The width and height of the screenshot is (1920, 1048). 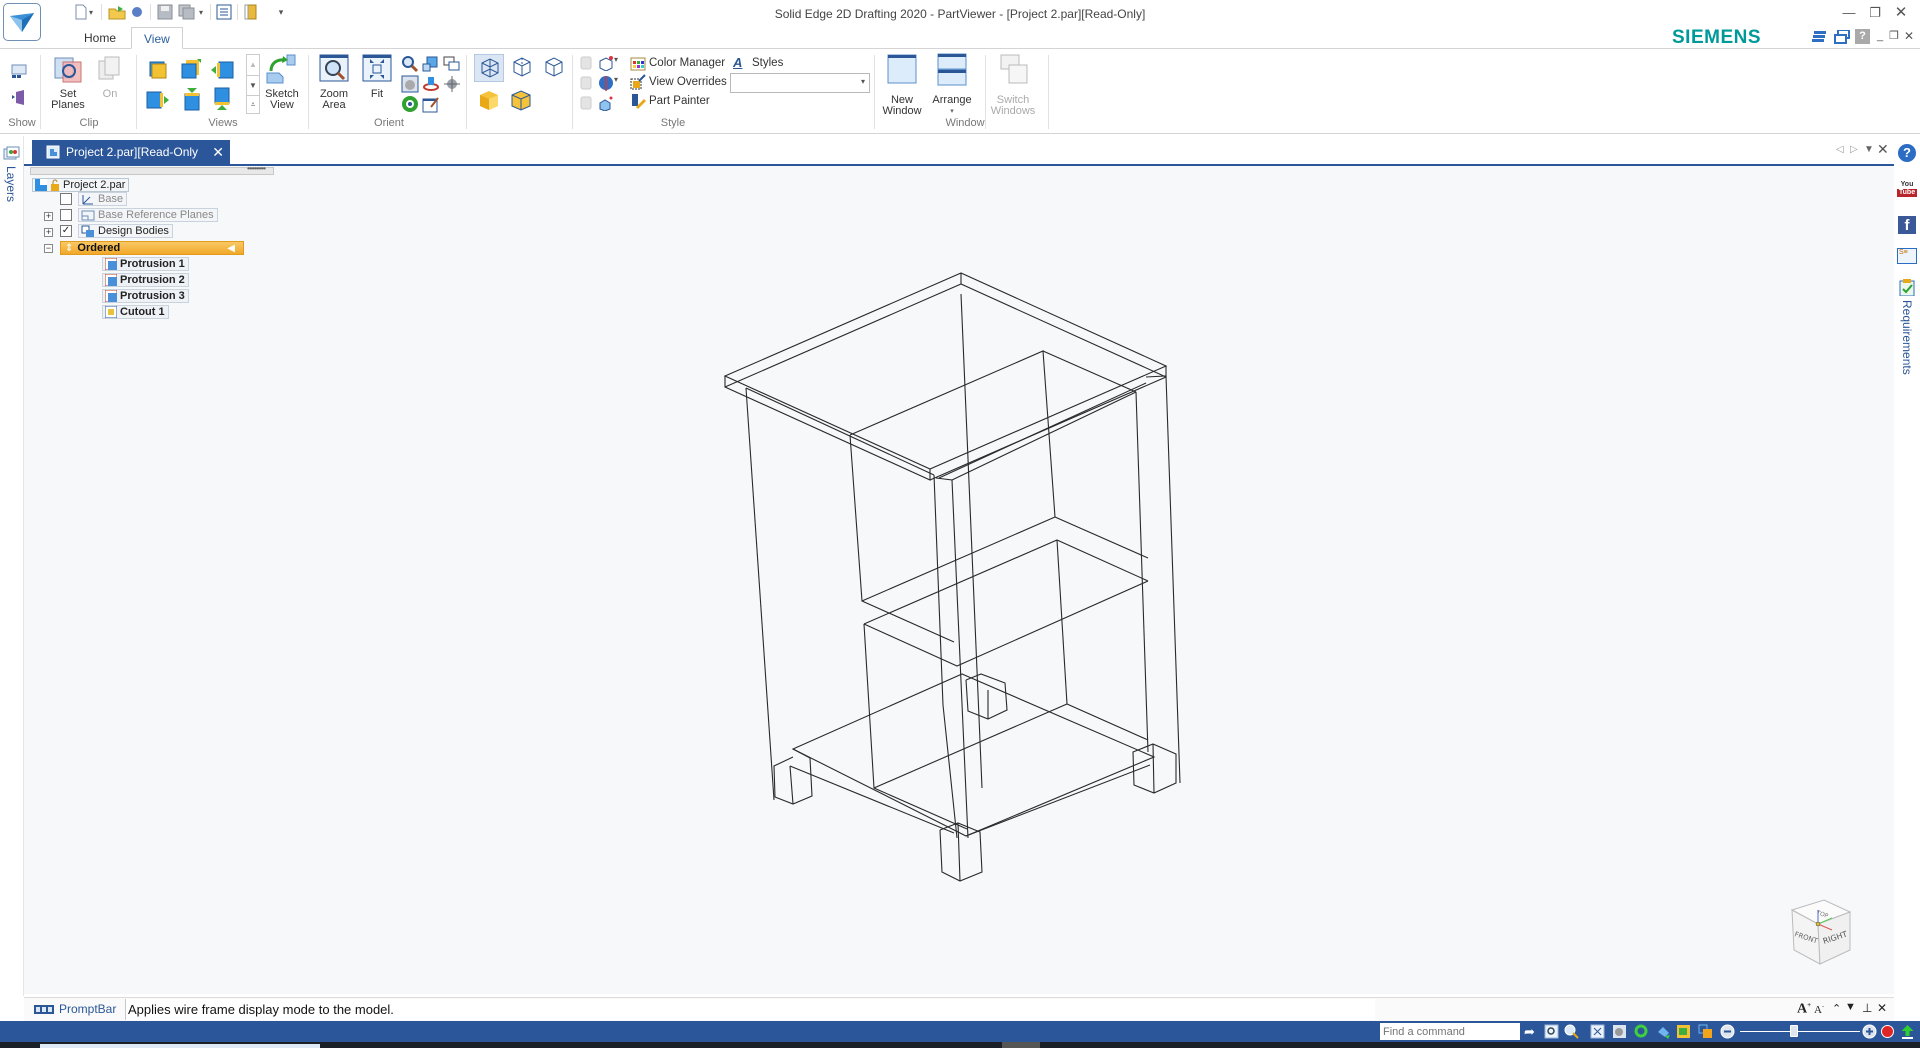 I want to click on floor-reflection-icon, so click(x=587, y=104).